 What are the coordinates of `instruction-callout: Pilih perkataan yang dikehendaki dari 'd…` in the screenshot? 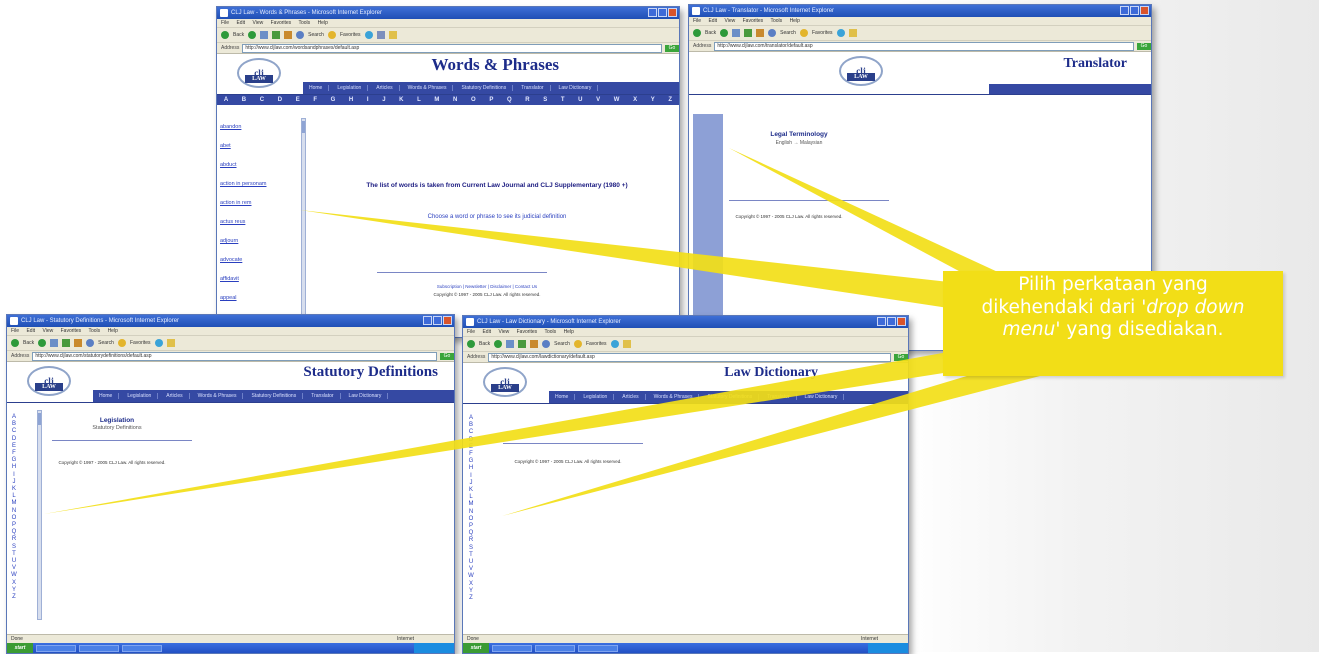 It's located at (1113, 323).